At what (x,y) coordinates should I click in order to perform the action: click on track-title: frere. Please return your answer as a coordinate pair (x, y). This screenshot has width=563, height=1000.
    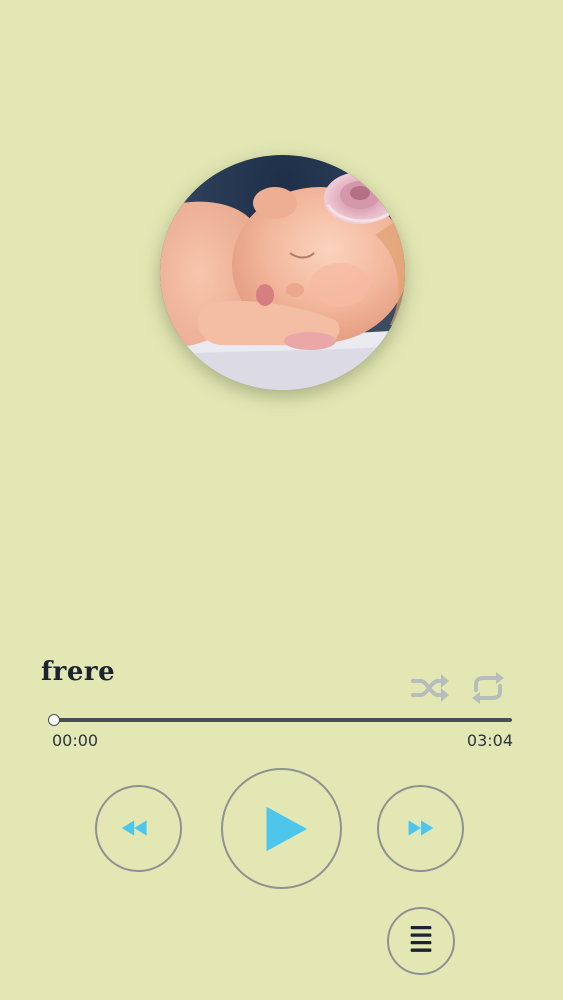
    Looking at the image, I should click on (78, 672).